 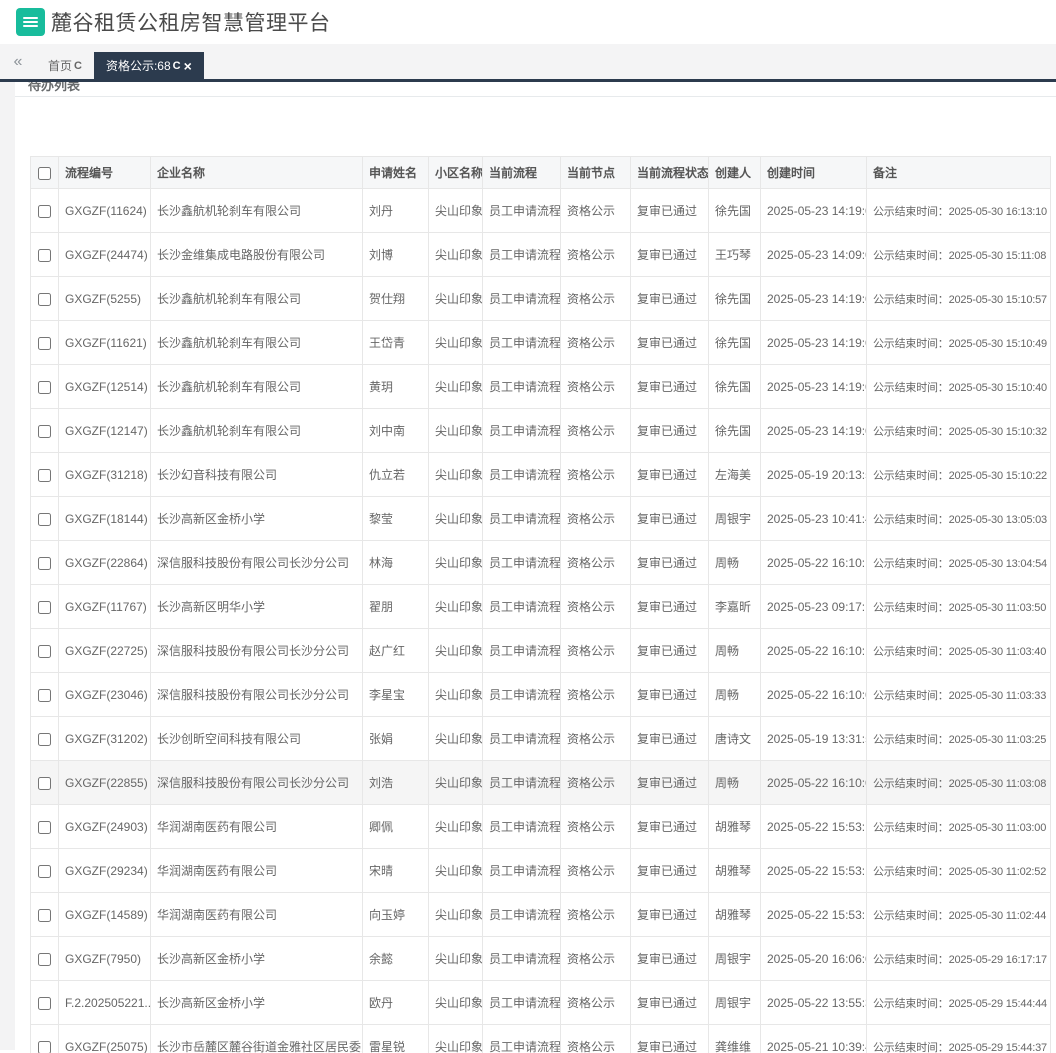 What do you see at coordinates (104, 298) in the screenshot?
I see `cell-process-no: GXGZF(5255)` at bounding box center [104, 298].